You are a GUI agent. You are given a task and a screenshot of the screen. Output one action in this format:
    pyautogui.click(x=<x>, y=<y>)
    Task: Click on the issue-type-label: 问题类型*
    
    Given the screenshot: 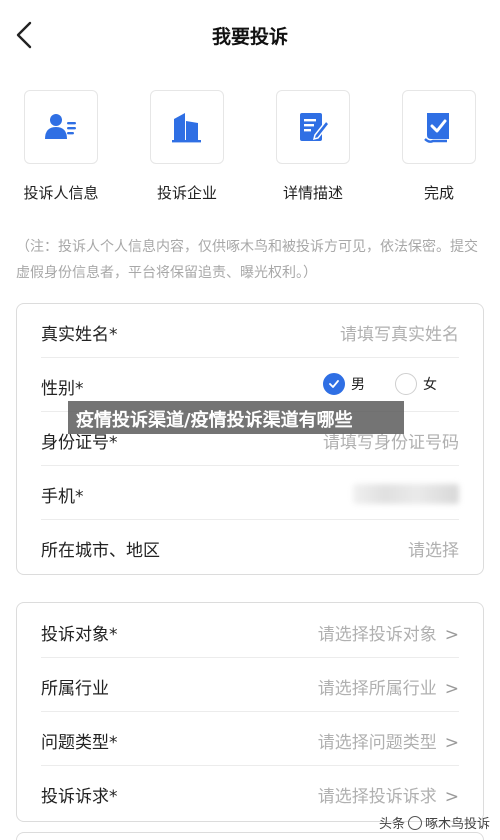 What is the action you would take?
    pyautogui.click(x=79, y=743)
    